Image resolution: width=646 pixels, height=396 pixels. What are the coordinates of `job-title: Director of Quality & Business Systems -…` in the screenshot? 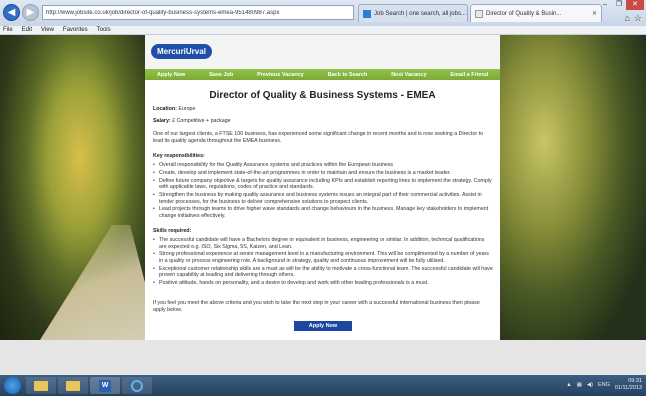 It's located at (322, 95).